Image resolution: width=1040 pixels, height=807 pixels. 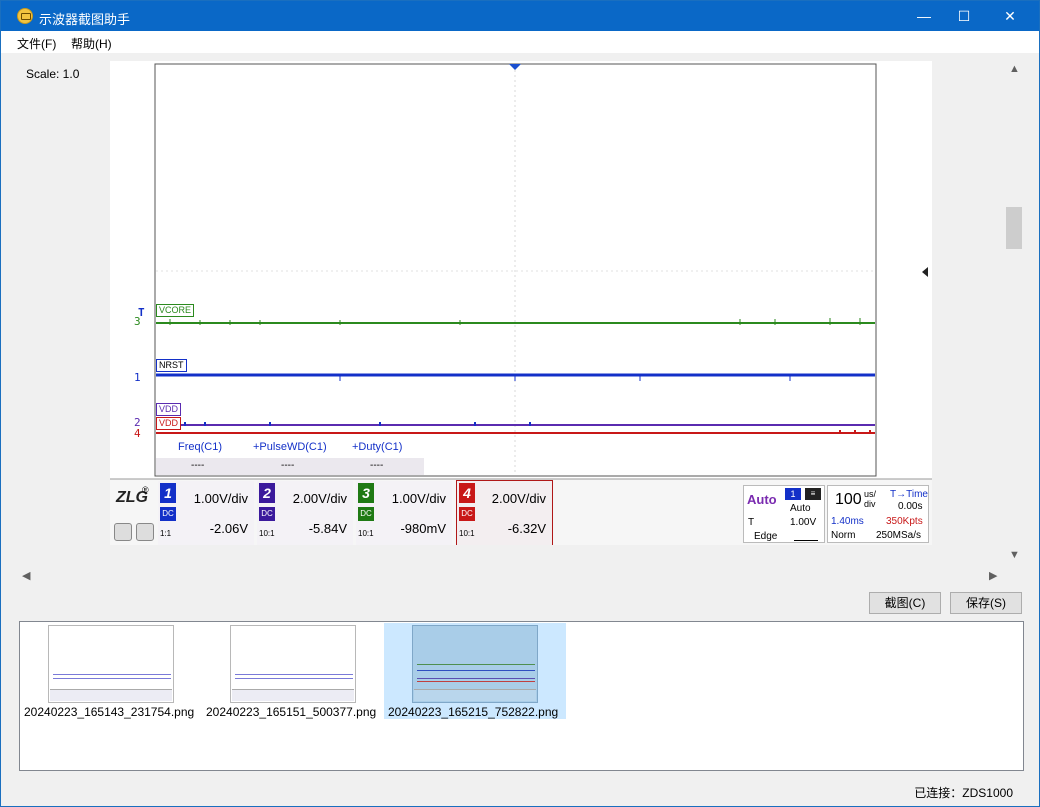 I want to click on delay-value: 0.00s, so click(x=910, y=506).